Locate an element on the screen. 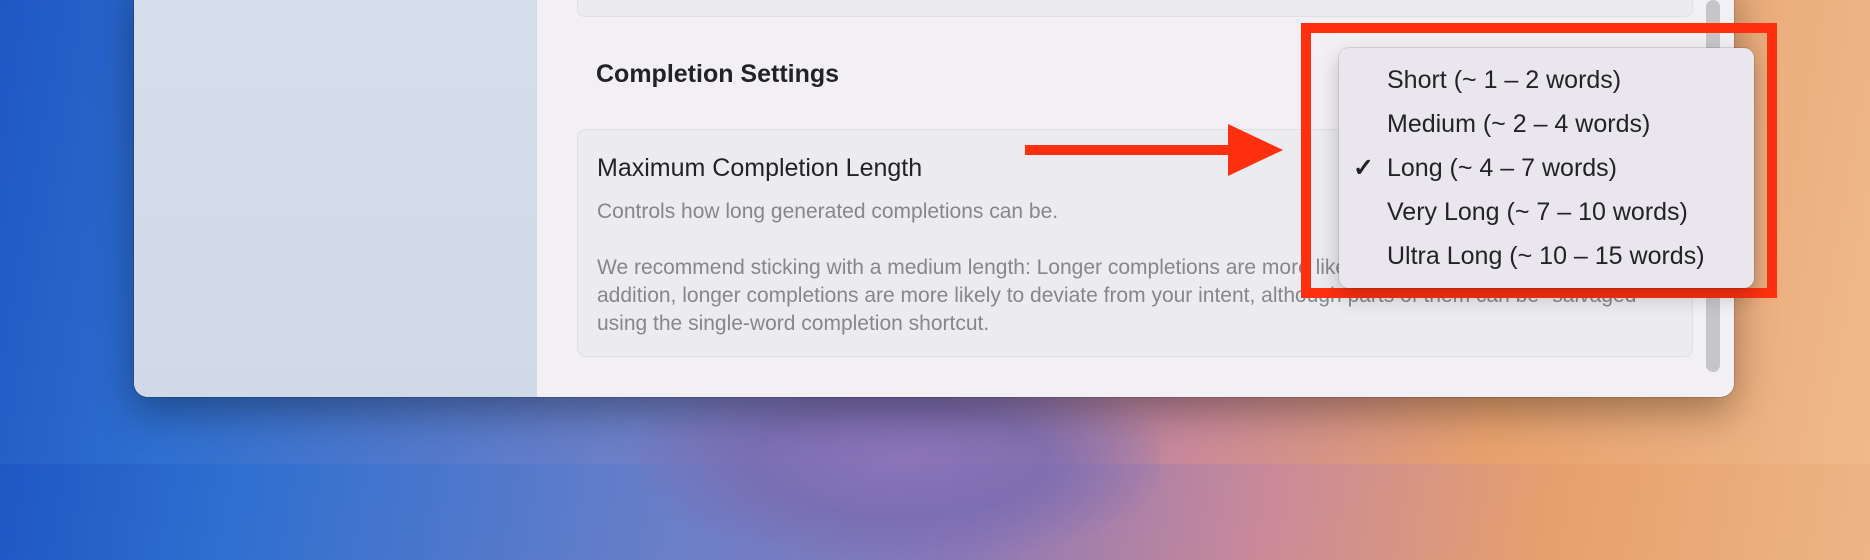 The image size is (1870, 560). menu-item-long: ✓ Long (~ 4 – 7 words) is located at coordinates (1546, 168).